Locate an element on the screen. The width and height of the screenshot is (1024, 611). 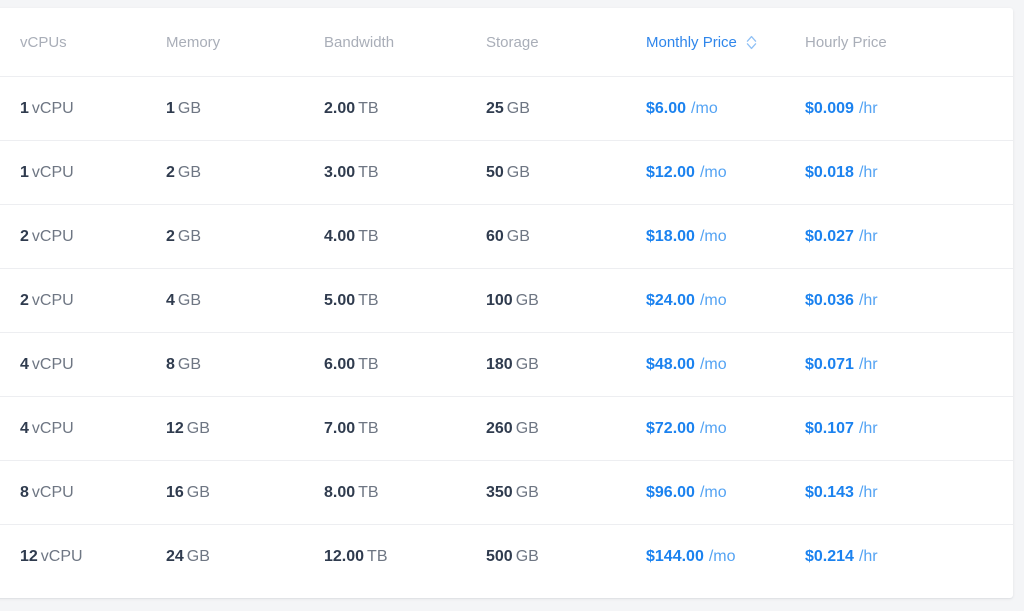
cell-value: 12 is located at coordinates (175, 428).